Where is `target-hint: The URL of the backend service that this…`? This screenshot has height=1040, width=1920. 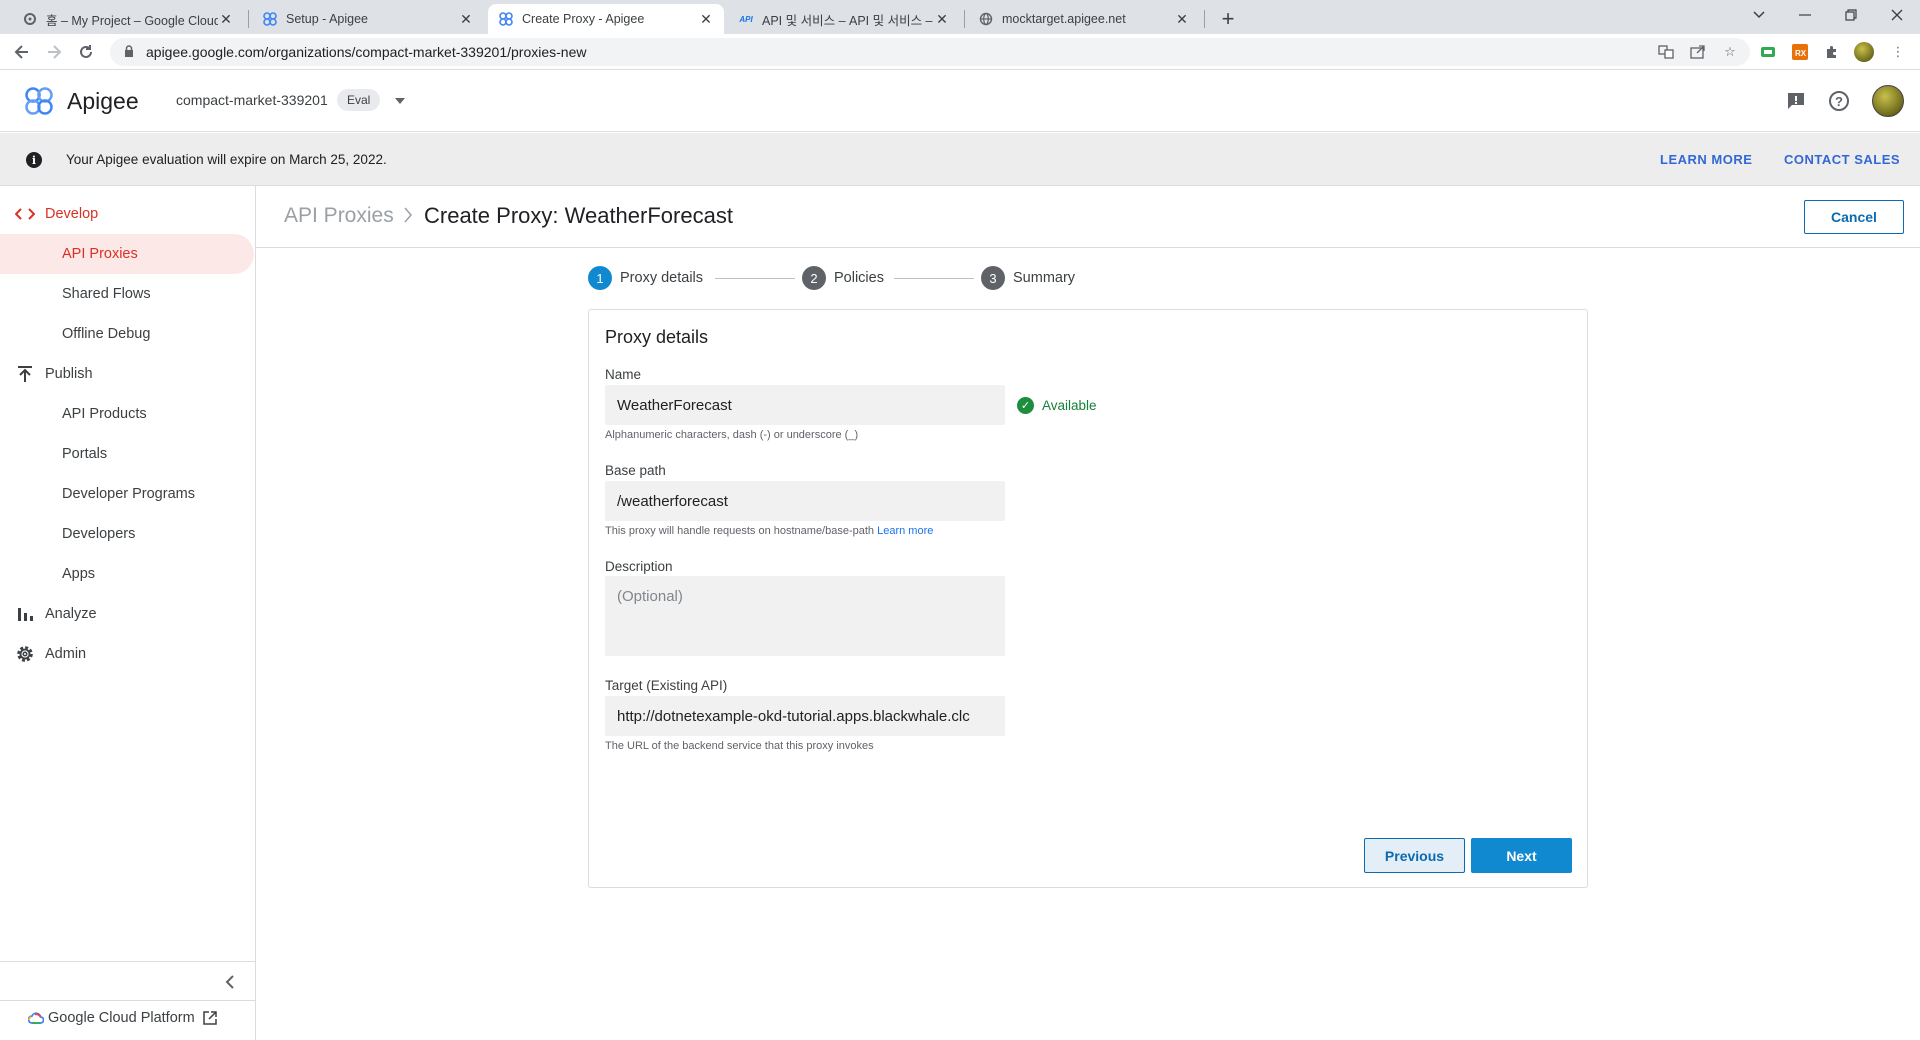
target-hint: The URL of the backend service that this… is located at coordinates (739, 746).